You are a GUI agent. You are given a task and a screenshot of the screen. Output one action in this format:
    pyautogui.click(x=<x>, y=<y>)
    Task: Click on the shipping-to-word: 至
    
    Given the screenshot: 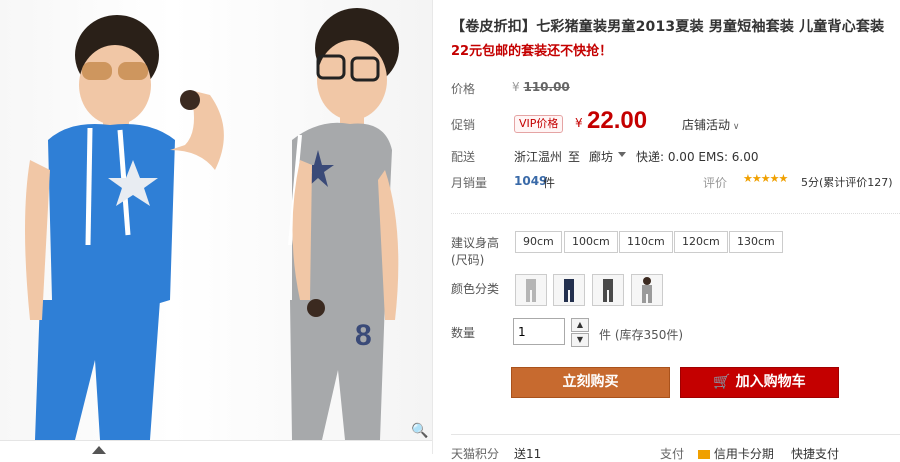 What is the action you would take?
    pyautogui.click(x=574, y=157)
    